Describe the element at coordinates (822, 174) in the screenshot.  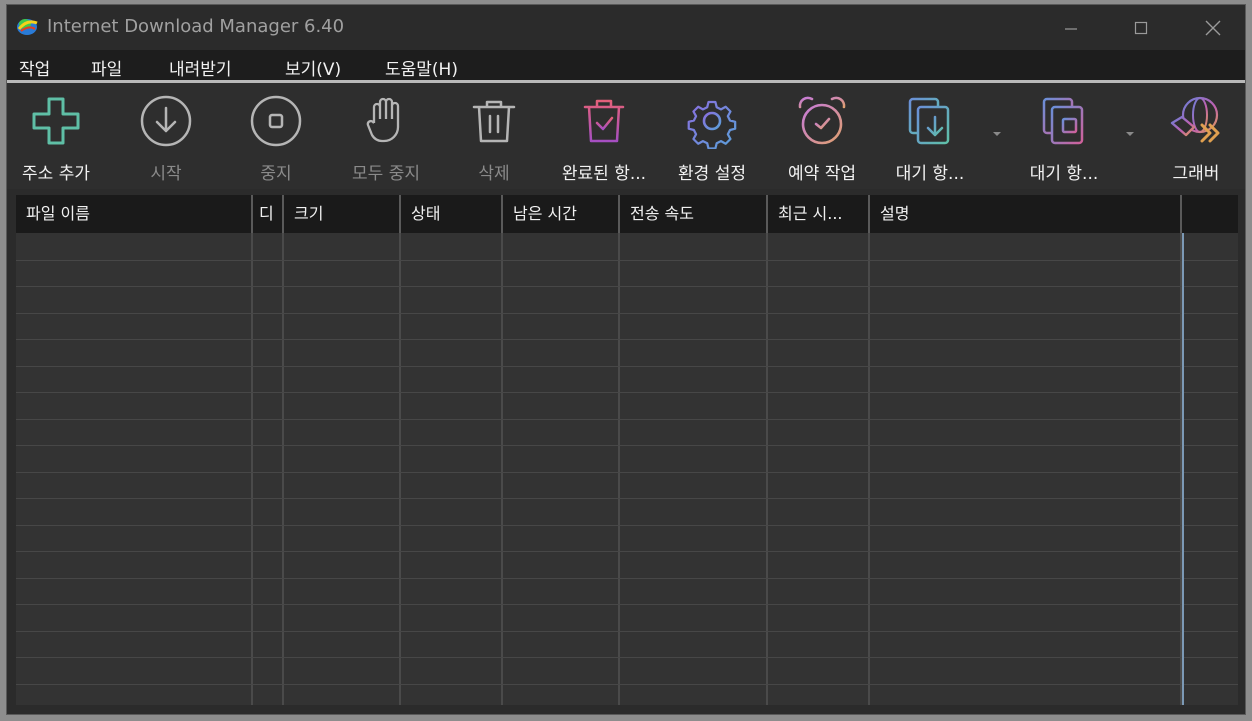
I see `scheduler-label: 예약 작업` at that location.